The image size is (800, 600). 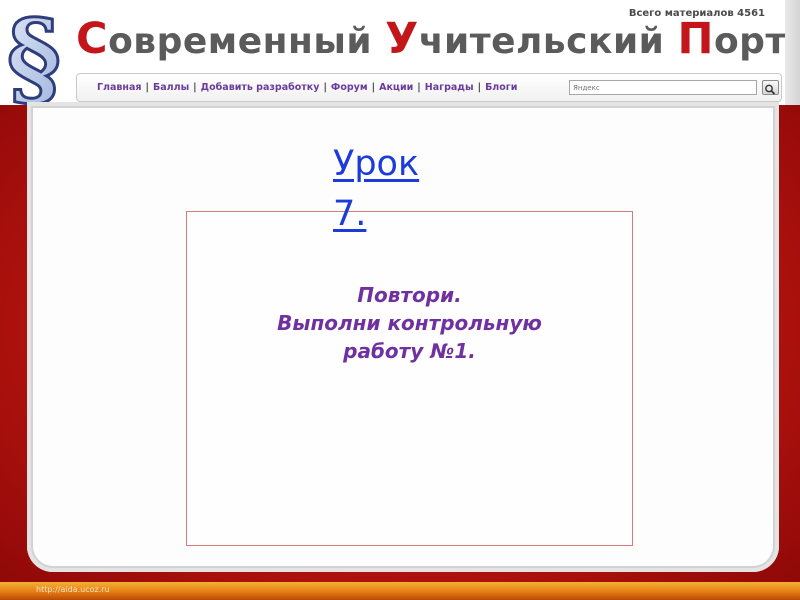 What do you see at coordinates (260, 87) in the screenshot?
I see `nav-item-add-development: Добавить разработку` at bounding box center [260, 87].